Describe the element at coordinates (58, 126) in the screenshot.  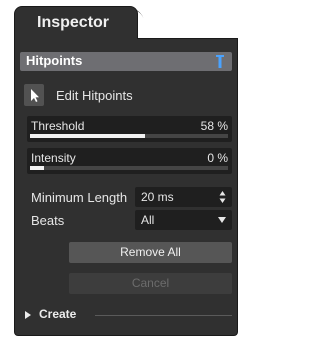
I see `threshold-label: Threshold` at that location.